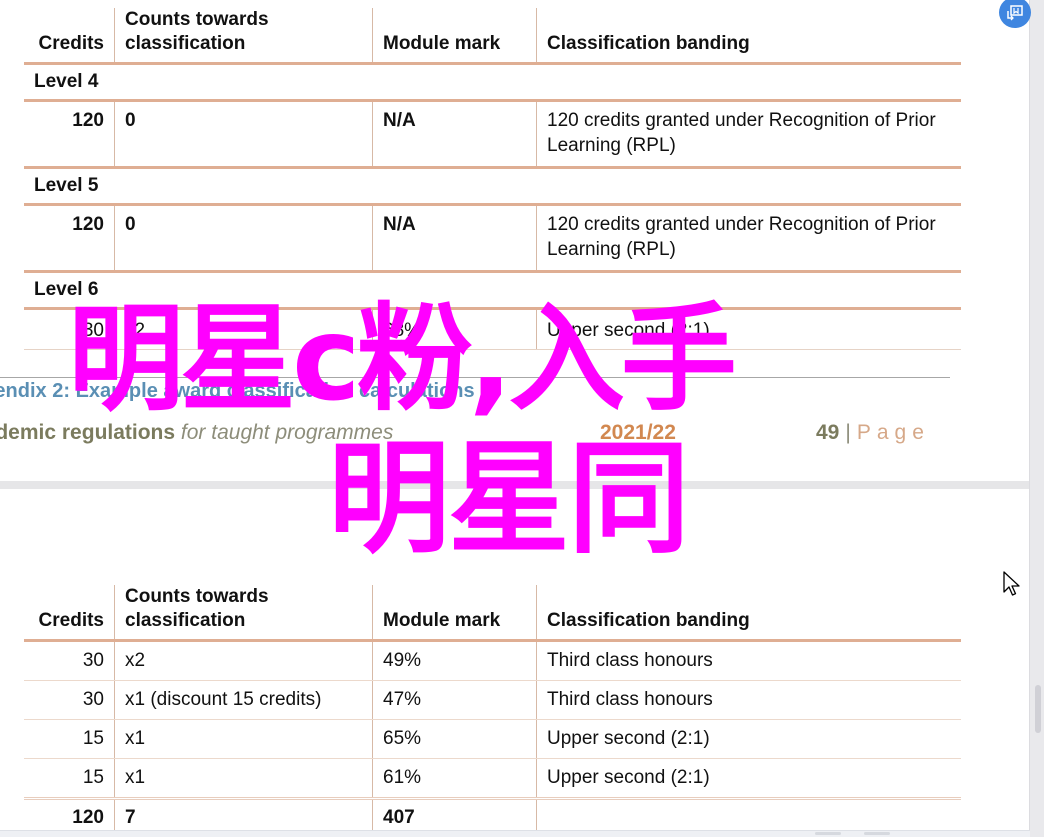 The image size is (1044, 837). I want to click on page-number: 49, so click(828, 432).